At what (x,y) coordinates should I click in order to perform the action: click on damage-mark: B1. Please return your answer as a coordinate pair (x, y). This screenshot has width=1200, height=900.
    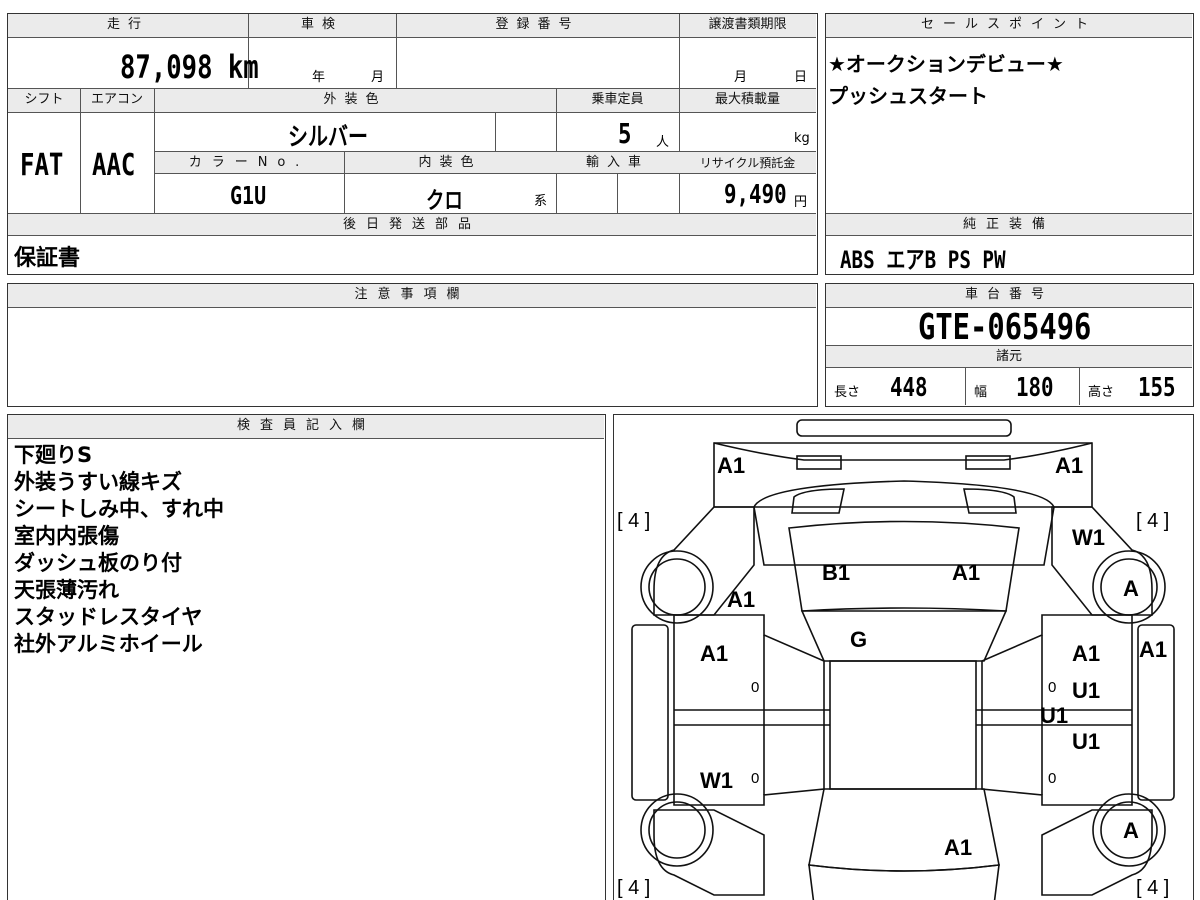
    Looking at the image, I should click on (836, 572).